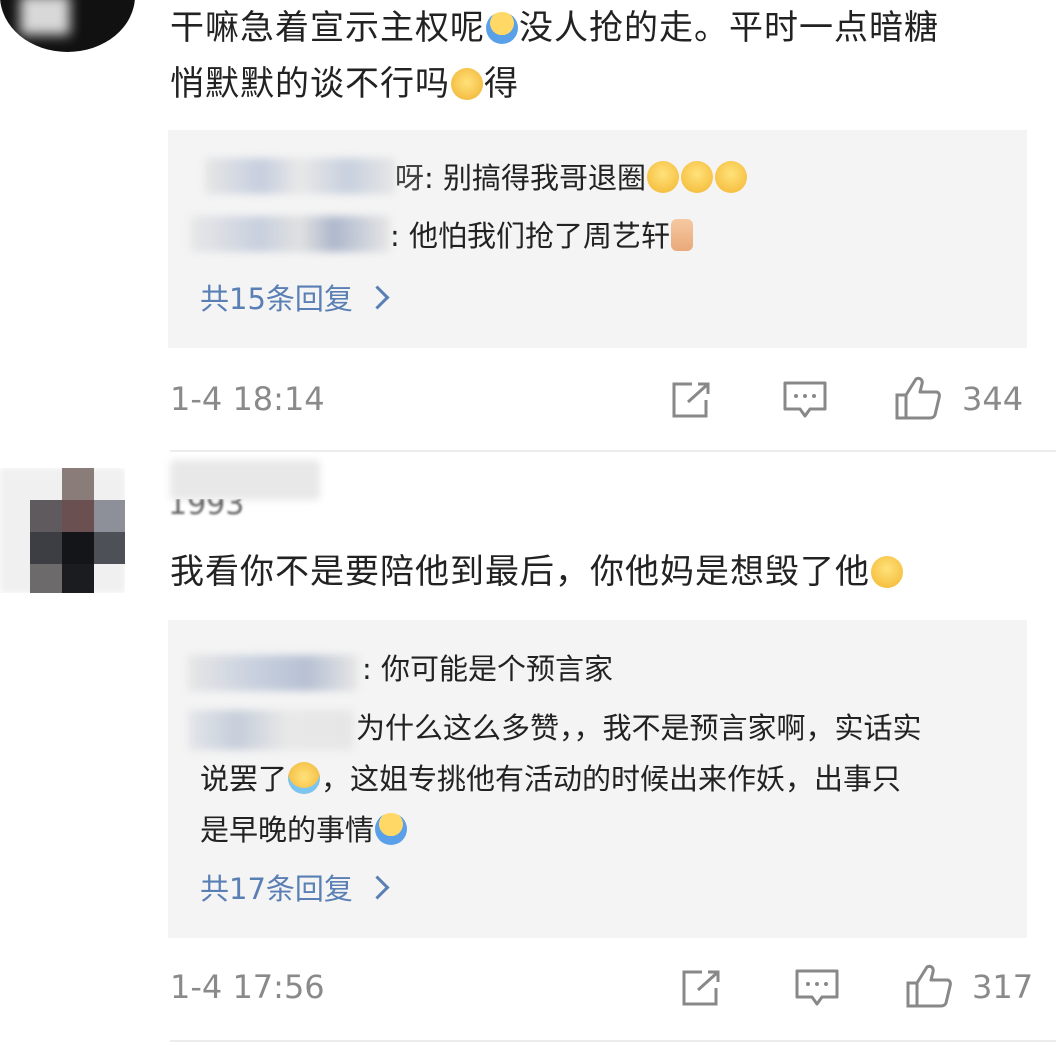  What do you see at coordinates (530, 236) in the screenshot?
I see `reply-text: : 他怕我们抢了周艺轩` at bounding box center [530, 236].